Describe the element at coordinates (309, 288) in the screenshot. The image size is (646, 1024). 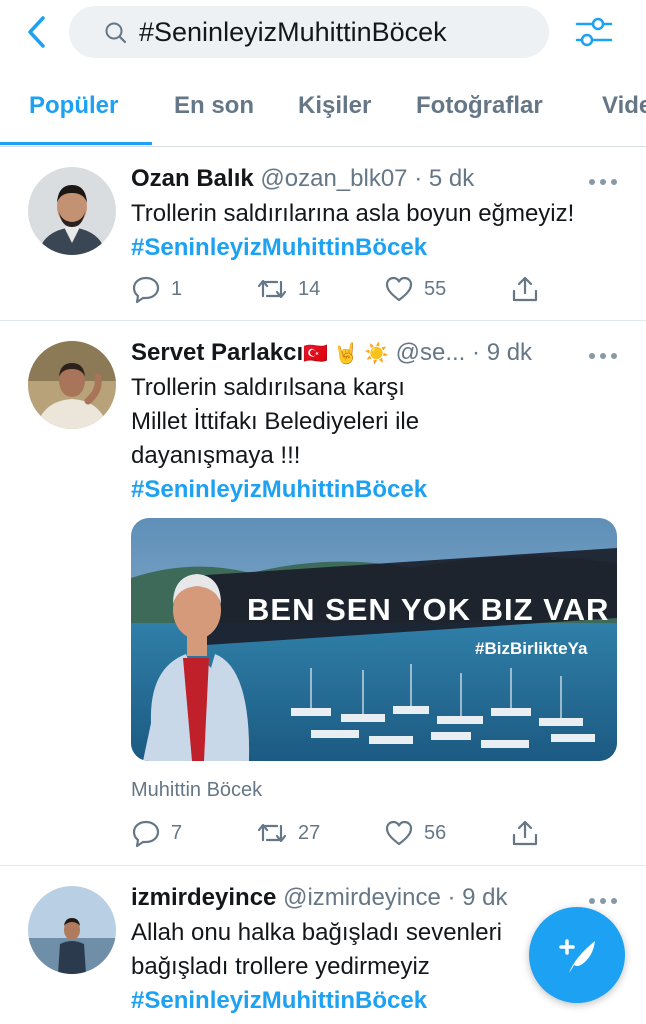
I see `retweet-count: 14` at that location.